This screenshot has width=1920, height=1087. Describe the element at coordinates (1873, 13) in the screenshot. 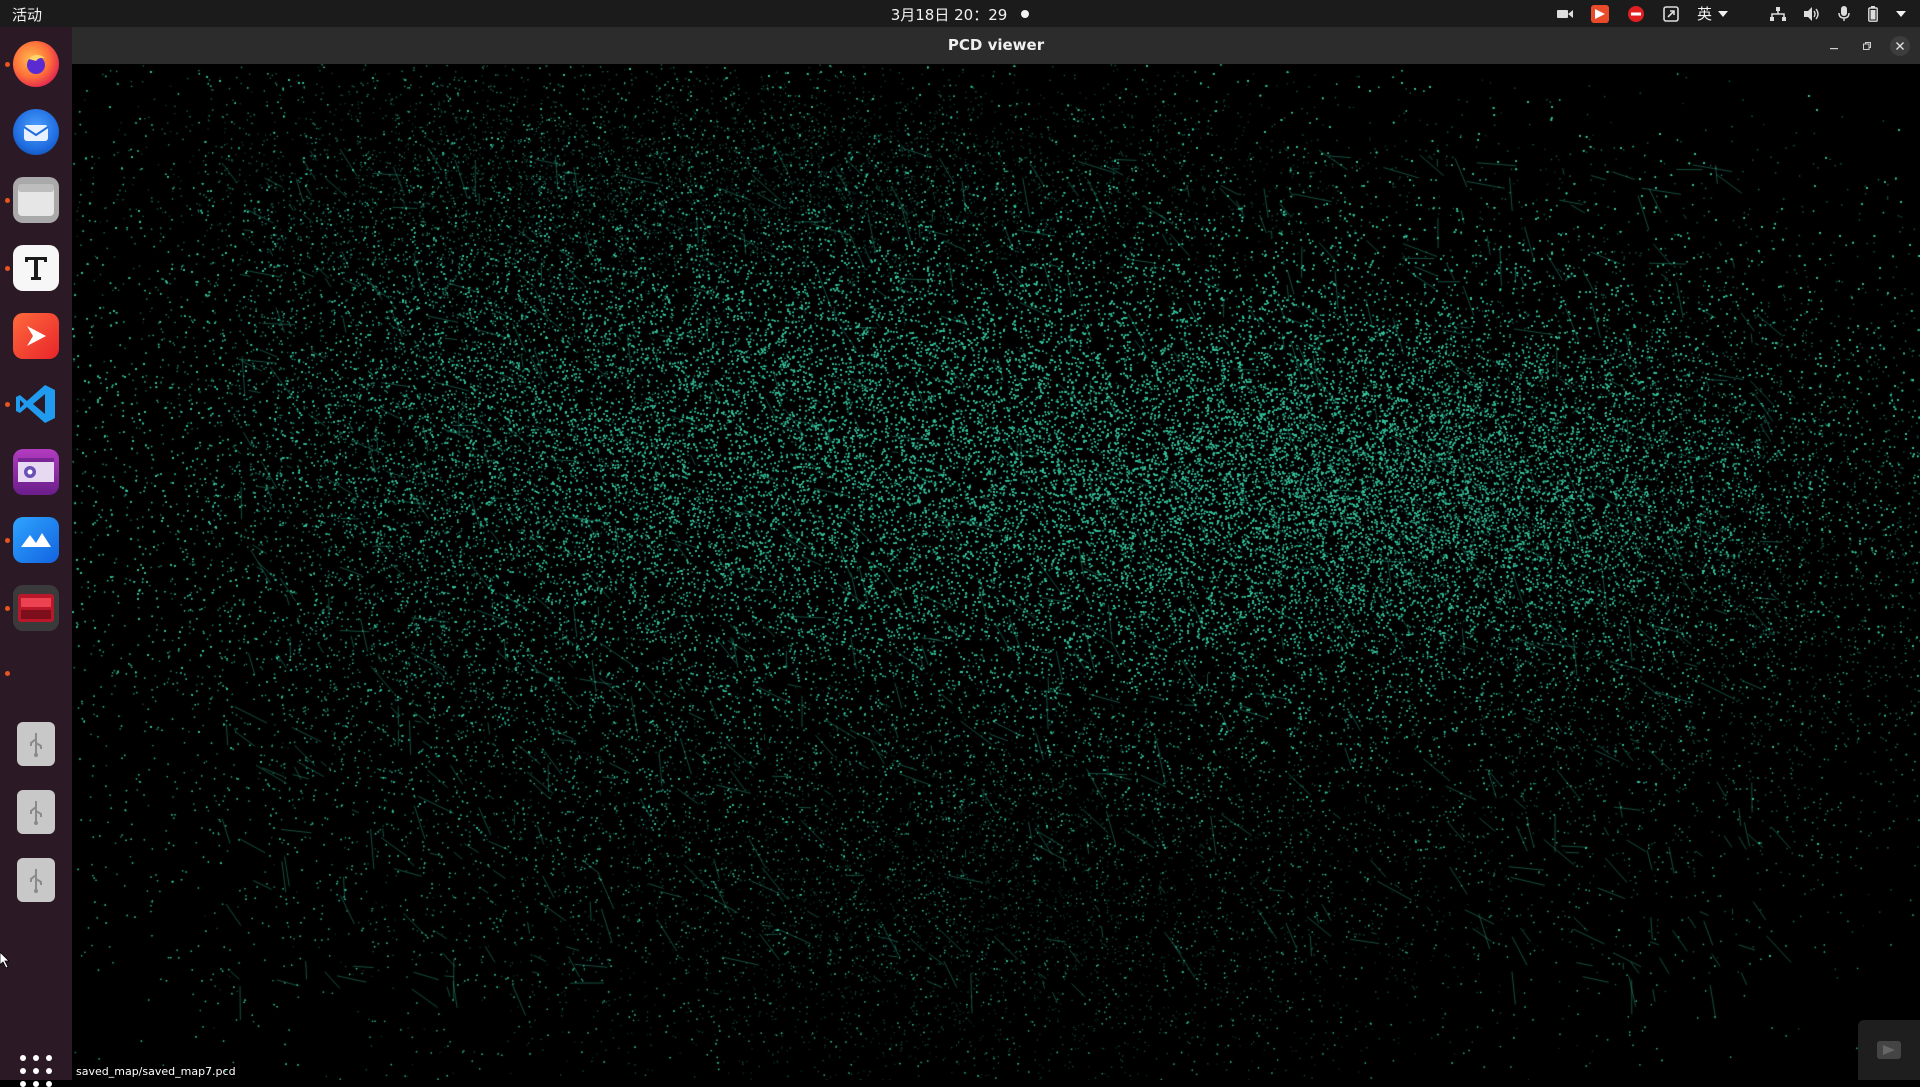

I see `battery-icon` at that location.